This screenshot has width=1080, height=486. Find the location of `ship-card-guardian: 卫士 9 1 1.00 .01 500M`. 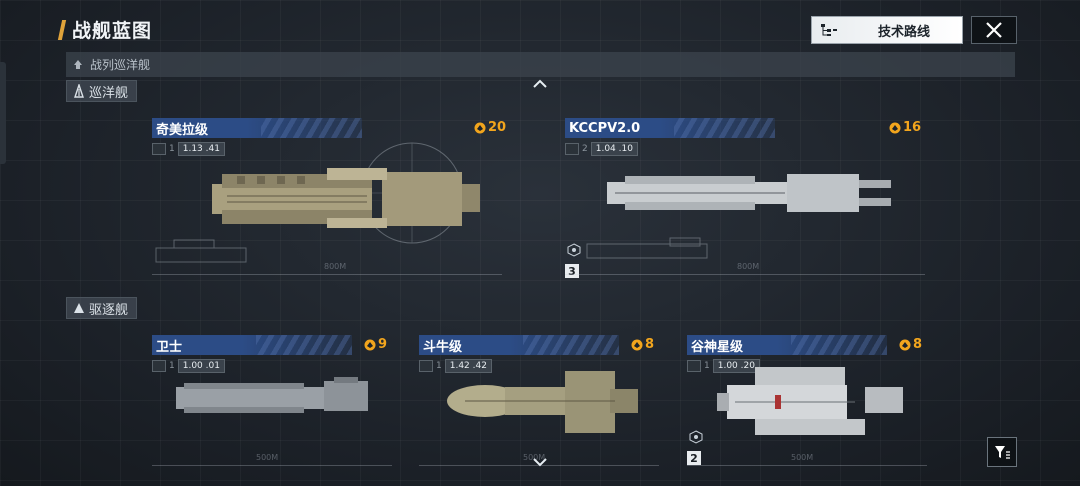

ship-card-guardian: 卫士 9 1 1.00 .01 500M is located at coordinates (272, 402).